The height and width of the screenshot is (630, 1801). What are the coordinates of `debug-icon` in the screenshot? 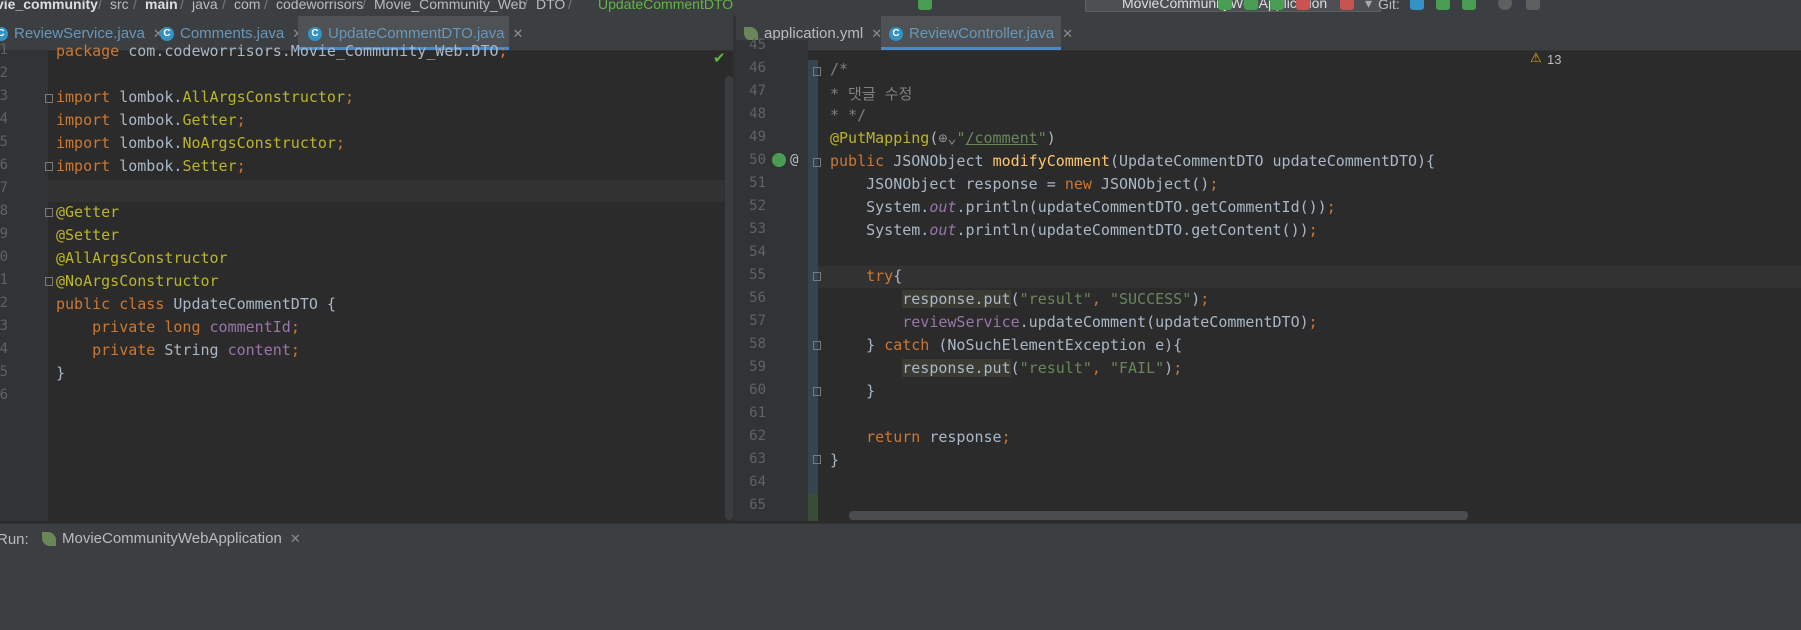 It's located at (1251, 5).